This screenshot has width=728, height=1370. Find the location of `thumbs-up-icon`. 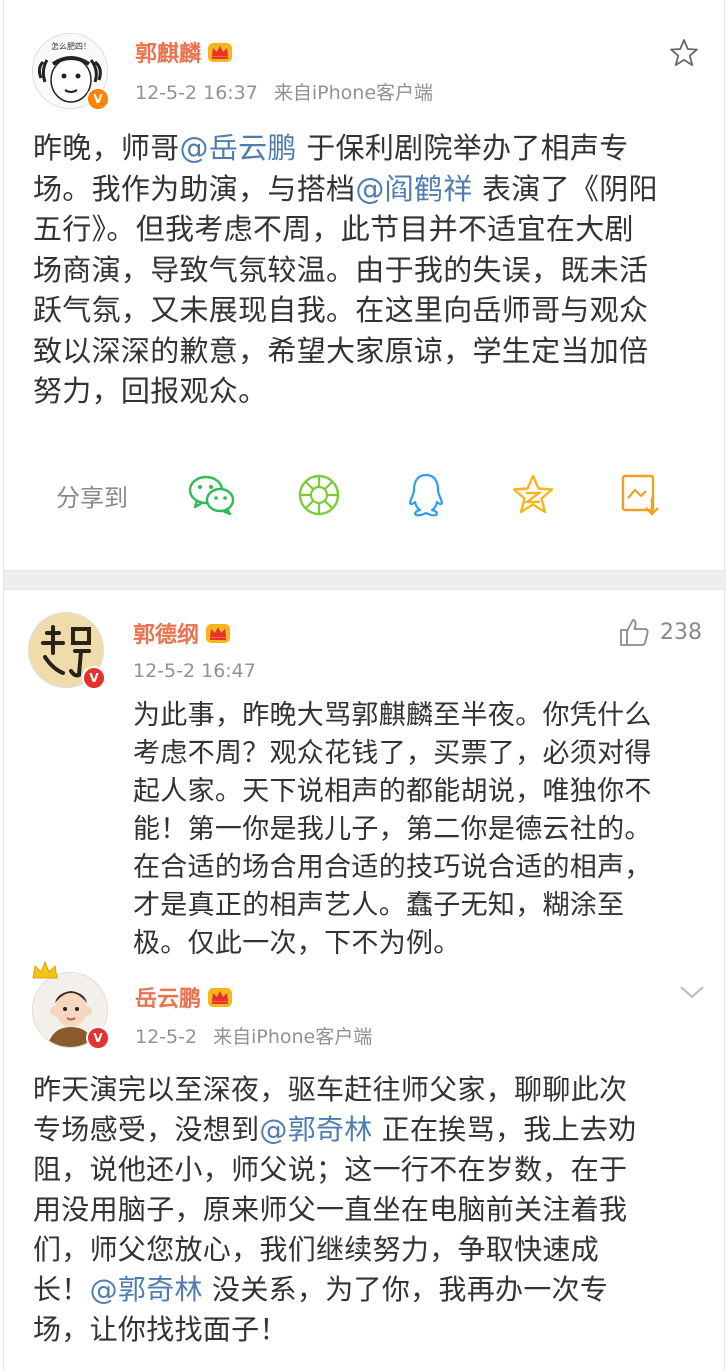

thumbs-up-icon is located at coordinates (634, 632).